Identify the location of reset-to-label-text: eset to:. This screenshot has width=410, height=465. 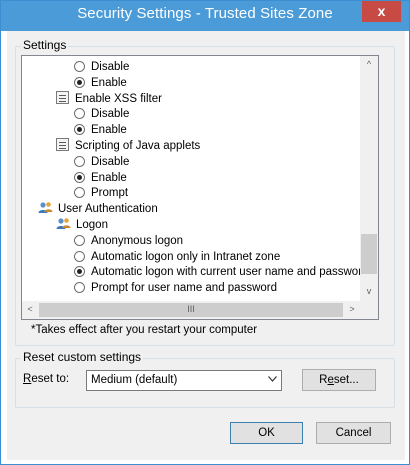
(50, 379).